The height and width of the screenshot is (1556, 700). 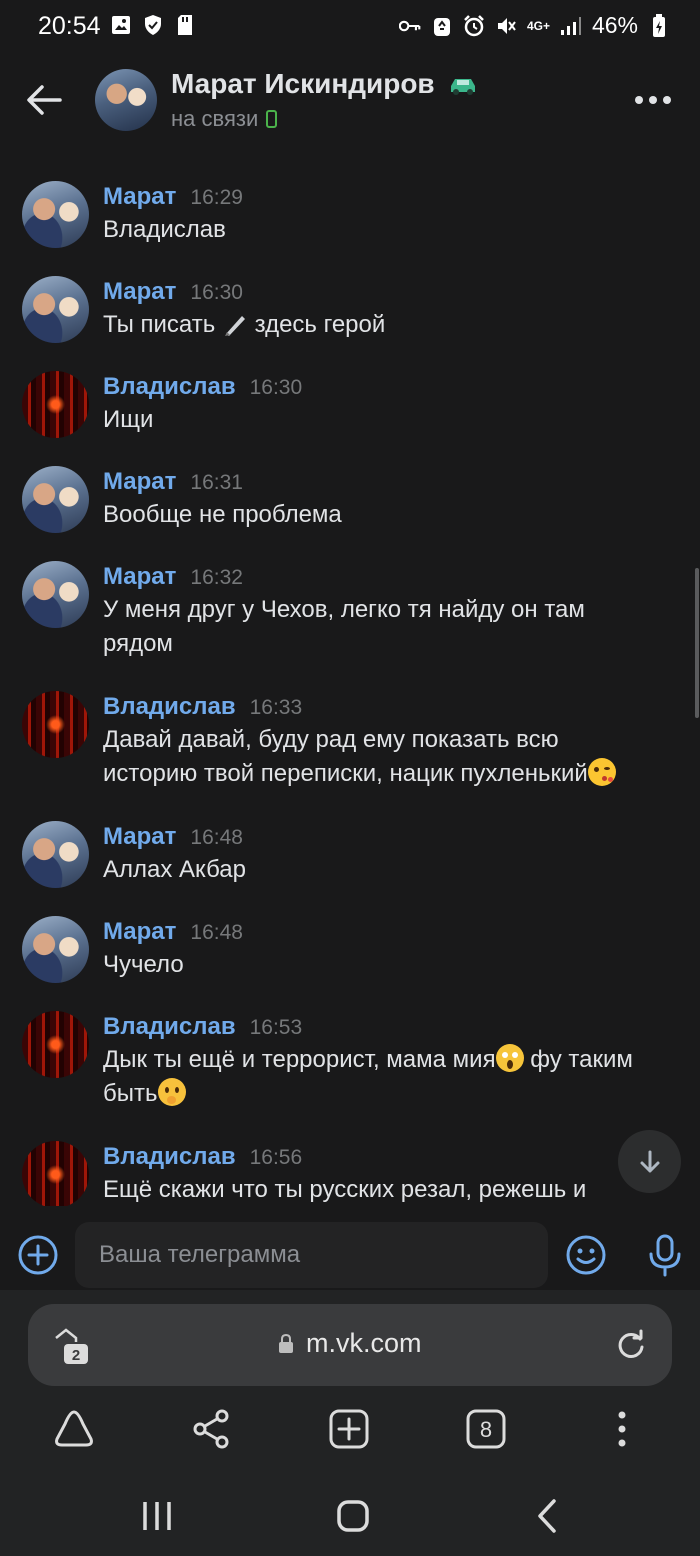 What do you see at coordinates (601, 772) in the screenshot?
I see `kiss-emoji-icon` at bounding box center [601, 772].